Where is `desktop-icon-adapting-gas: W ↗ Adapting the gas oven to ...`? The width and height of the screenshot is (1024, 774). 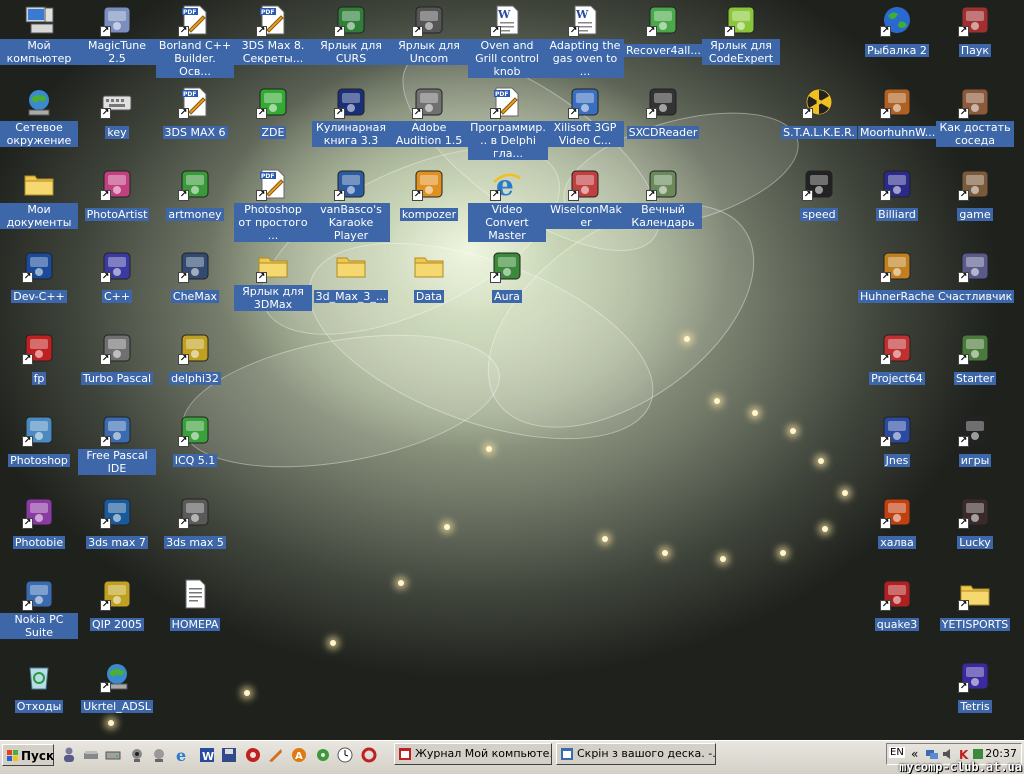 desktop-icon-adapting-gas: W ↗ Adapting the gas oven to ... is located at coordinates (585, 42).